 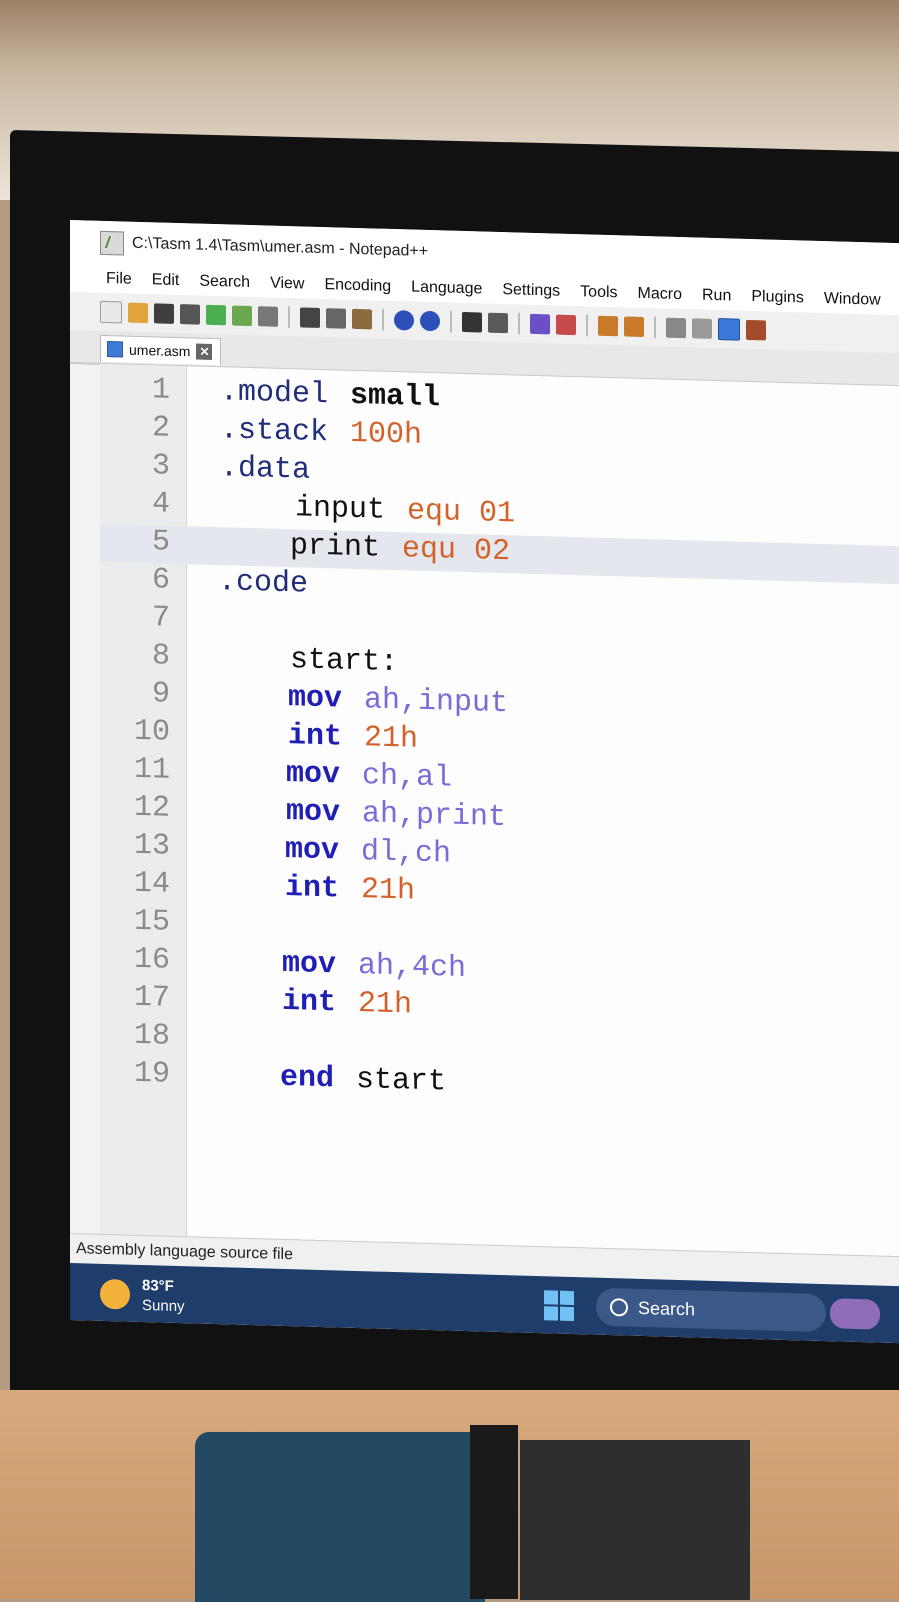 I want to click on widgets-icon, so click(x=855, y=1314).